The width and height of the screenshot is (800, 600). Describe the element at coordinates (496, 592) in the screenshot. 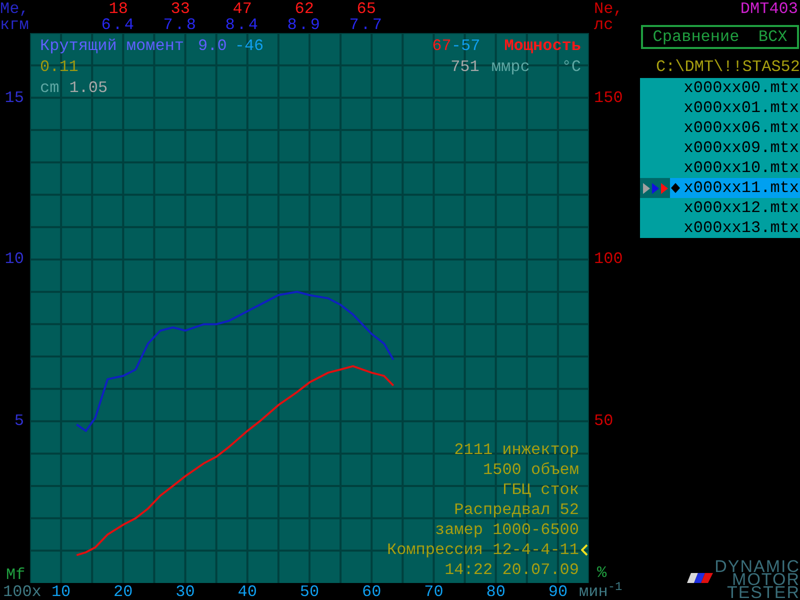

I see `axis-tick-label: 80` at that location.